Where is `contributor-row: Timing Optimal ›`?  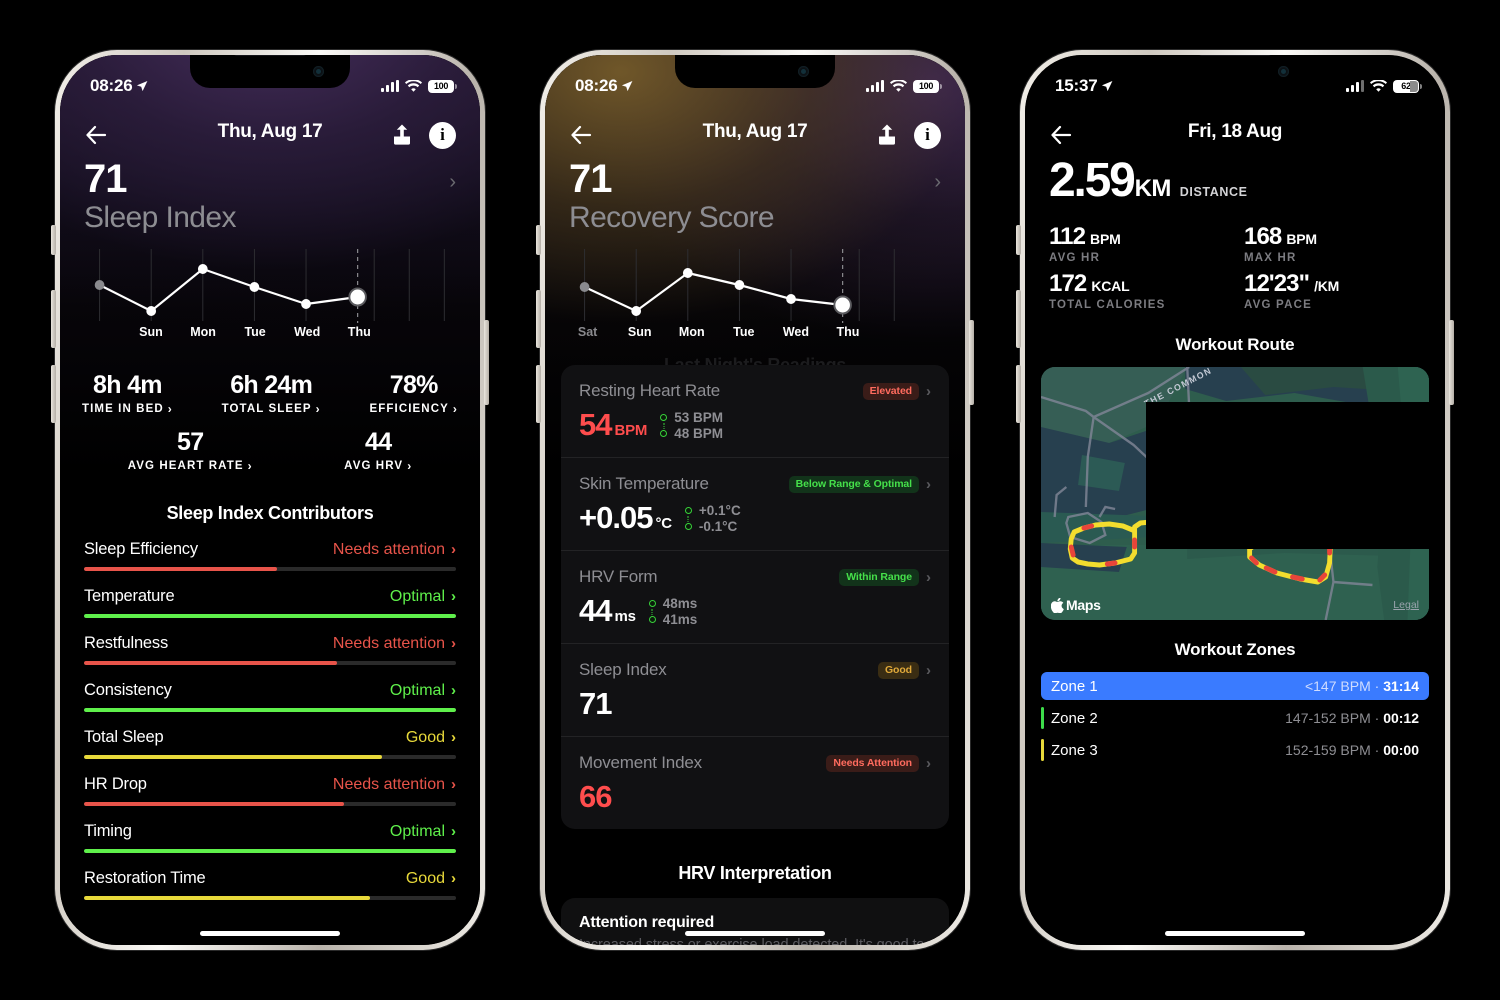 contributor-row: Timing Optimal › is located at coordinates (270, 837).